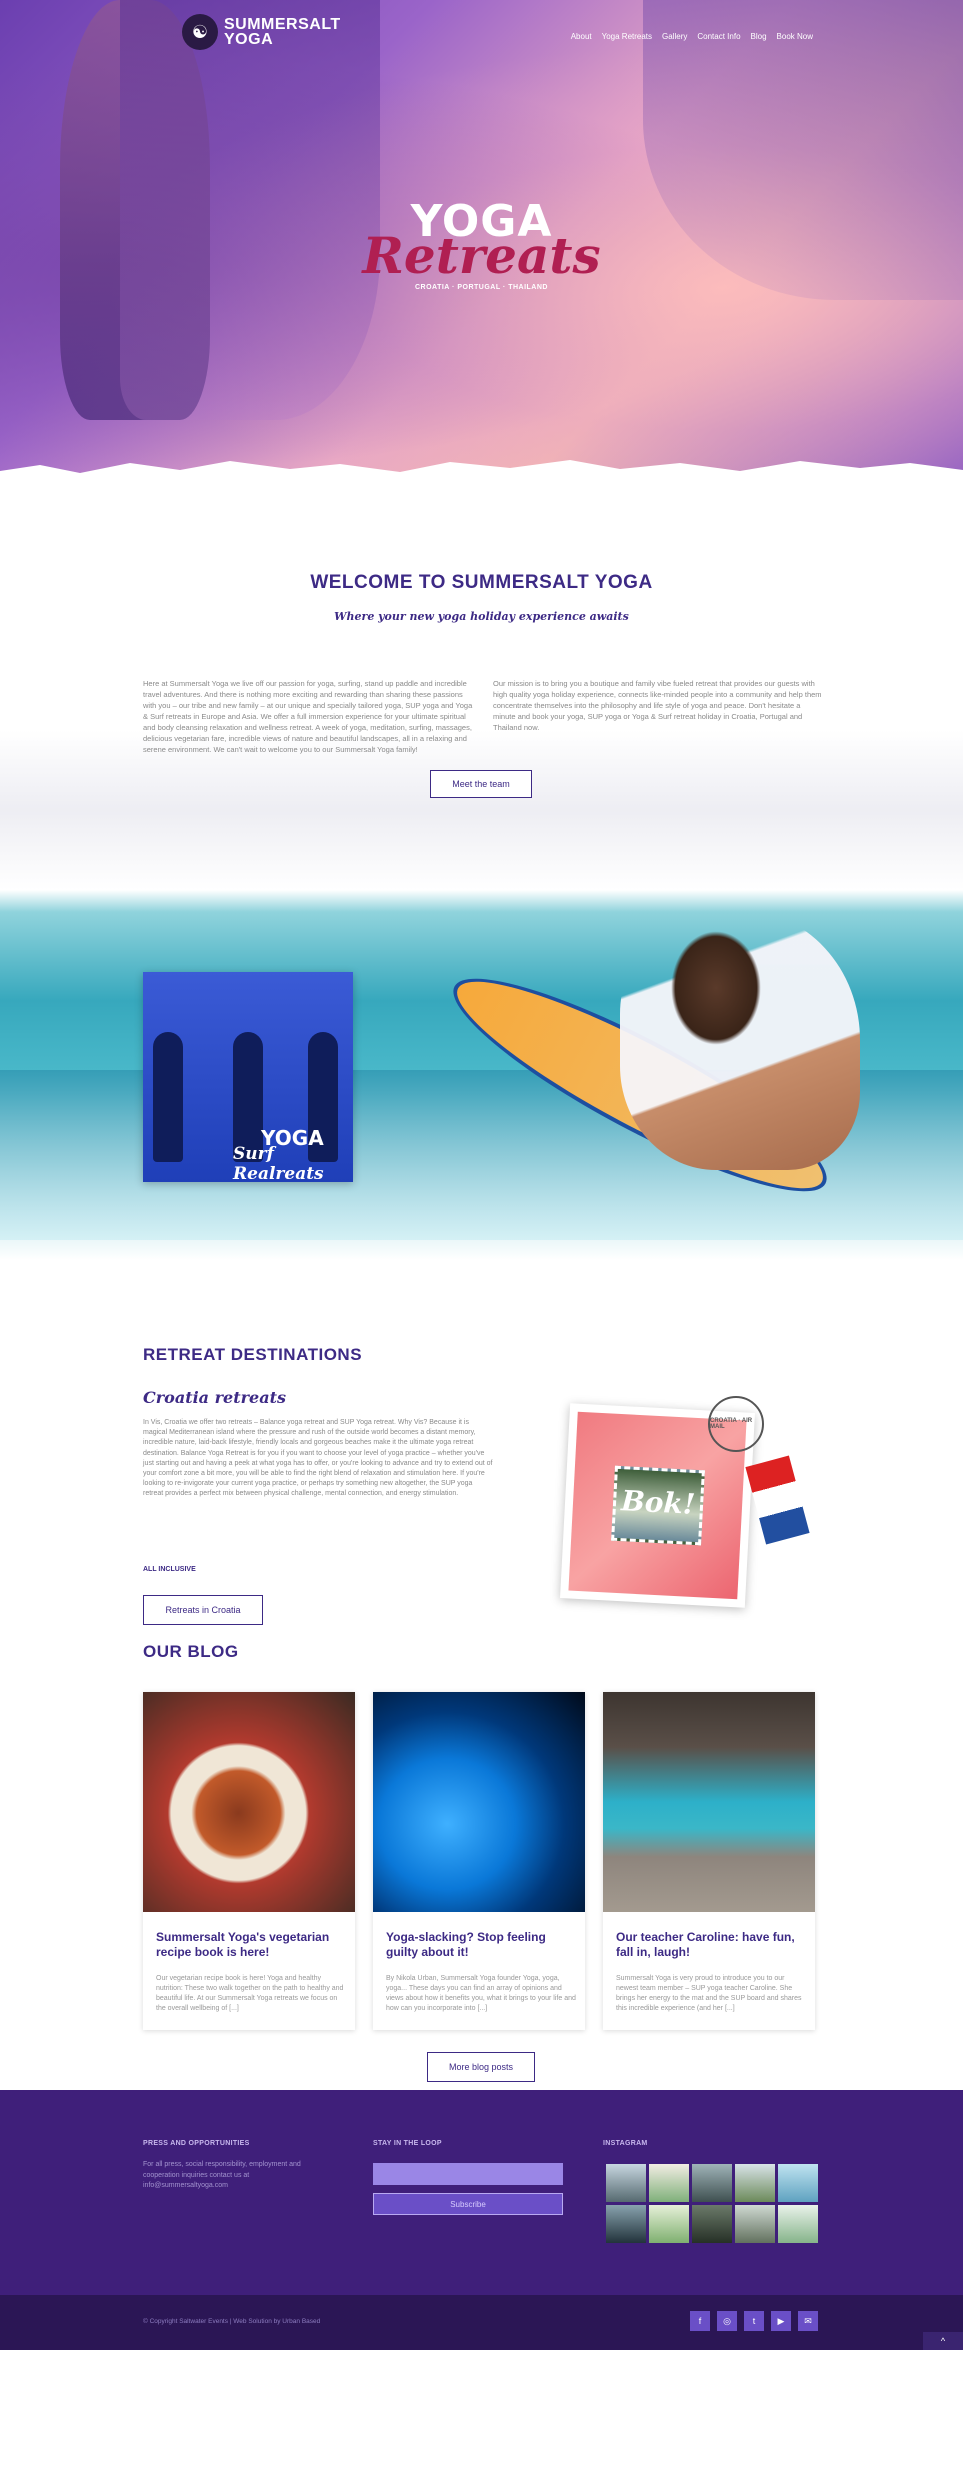 Image resolution: width=963 pixels, height=2474 pixels. Describe the element at coordinates (253, 1354) in the screenshot. I see `destinations-title: RETREAT DESTINATIONS` at that location.